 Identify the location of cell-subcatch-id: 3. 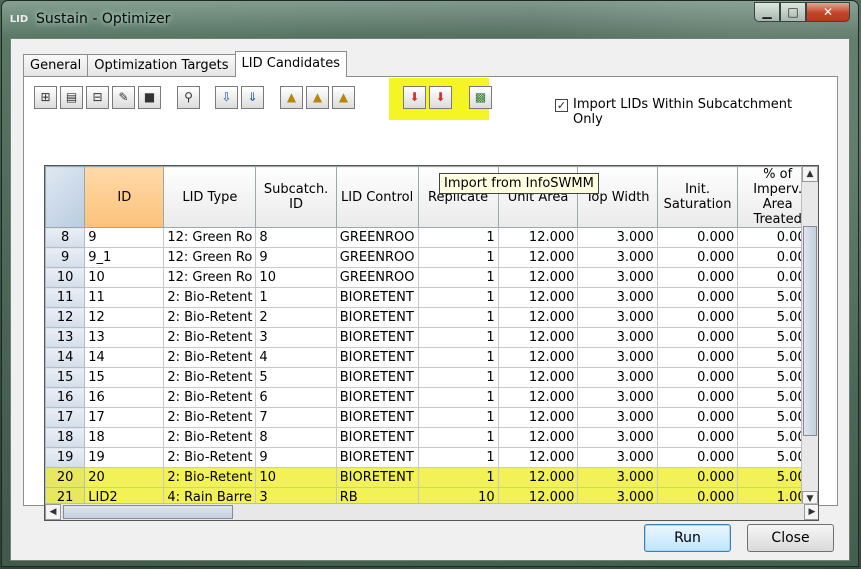
(296, 337).